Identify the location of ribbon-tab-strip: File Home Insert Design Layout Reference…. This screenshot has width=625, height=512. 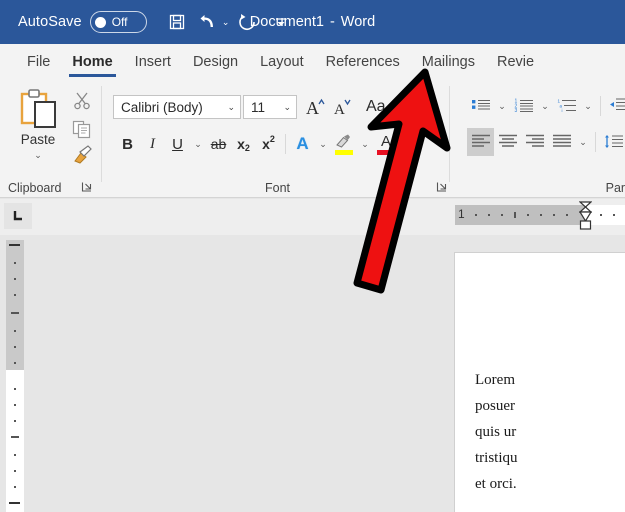
(312, 62).